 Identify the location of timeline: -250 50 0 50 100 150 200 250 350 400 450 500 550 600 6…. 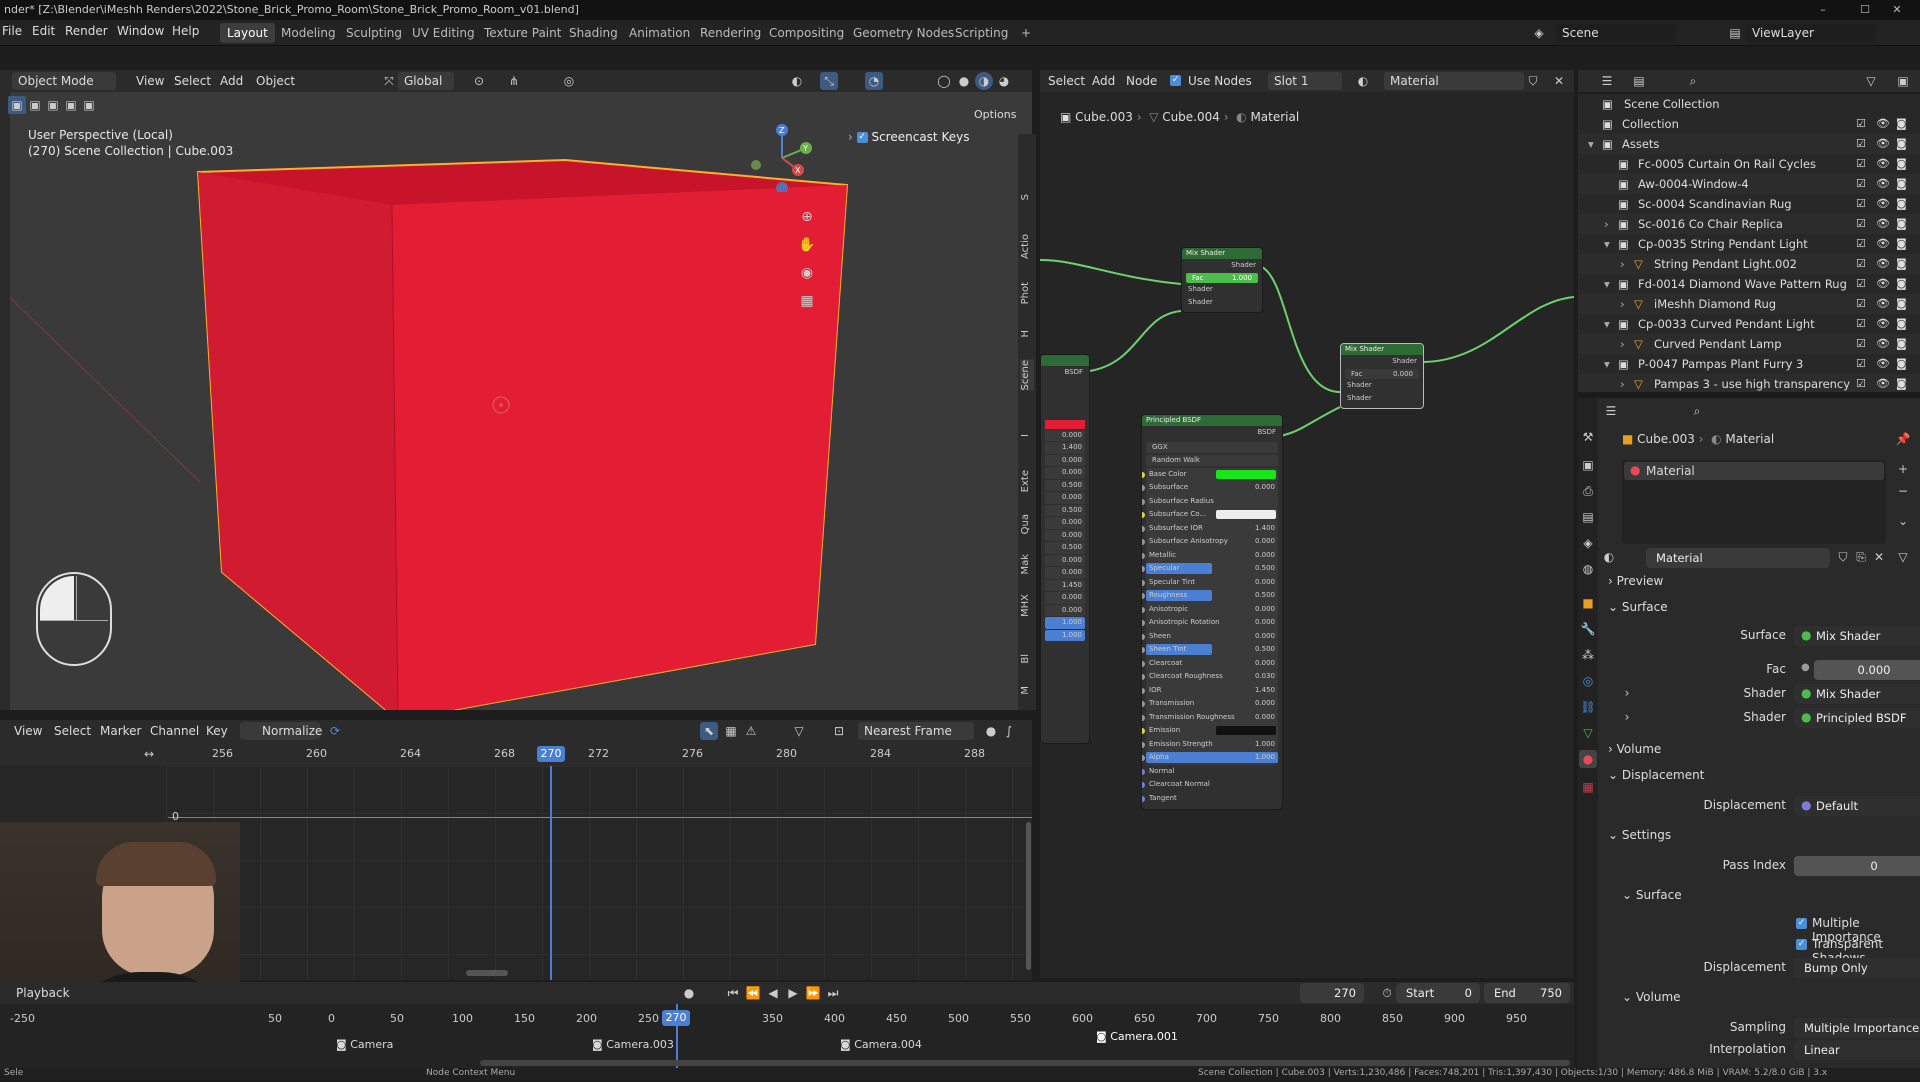
(787, 1036).